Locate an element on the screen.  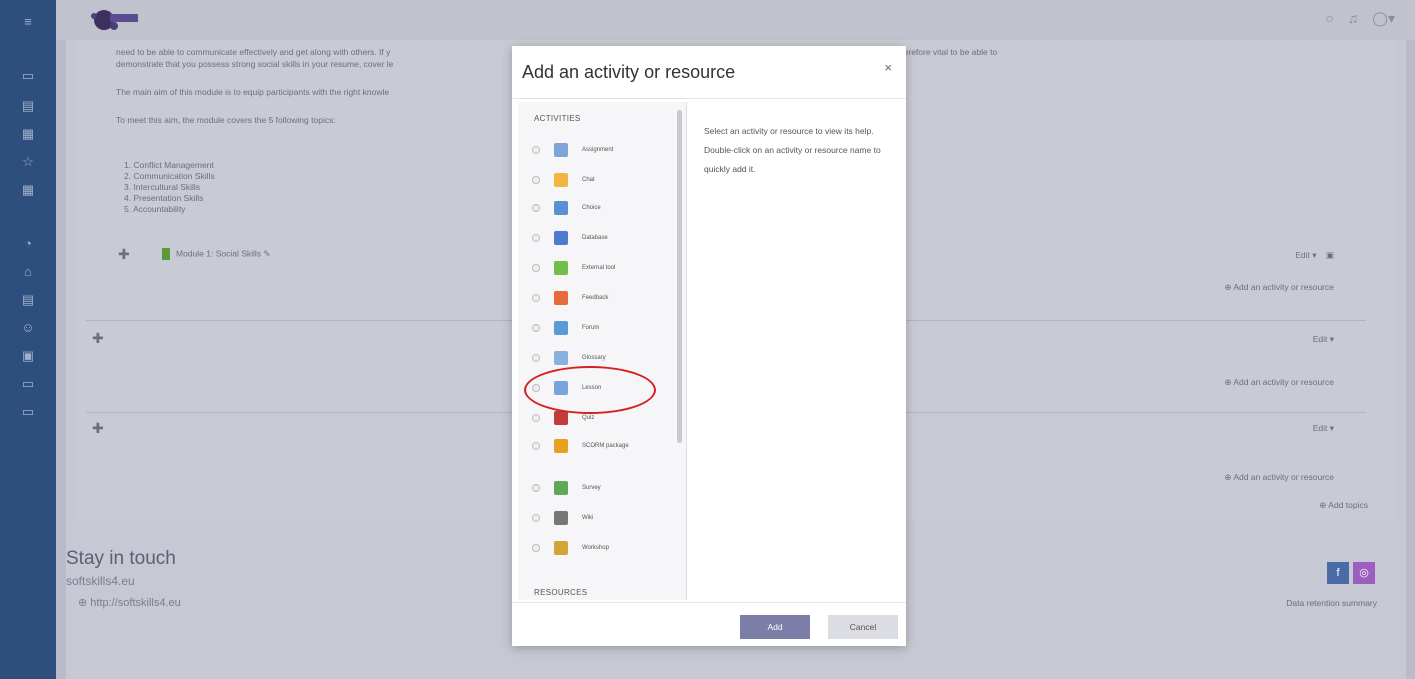
user-avatar-icon: ◯▾ is located at coordinates (1383, 18).